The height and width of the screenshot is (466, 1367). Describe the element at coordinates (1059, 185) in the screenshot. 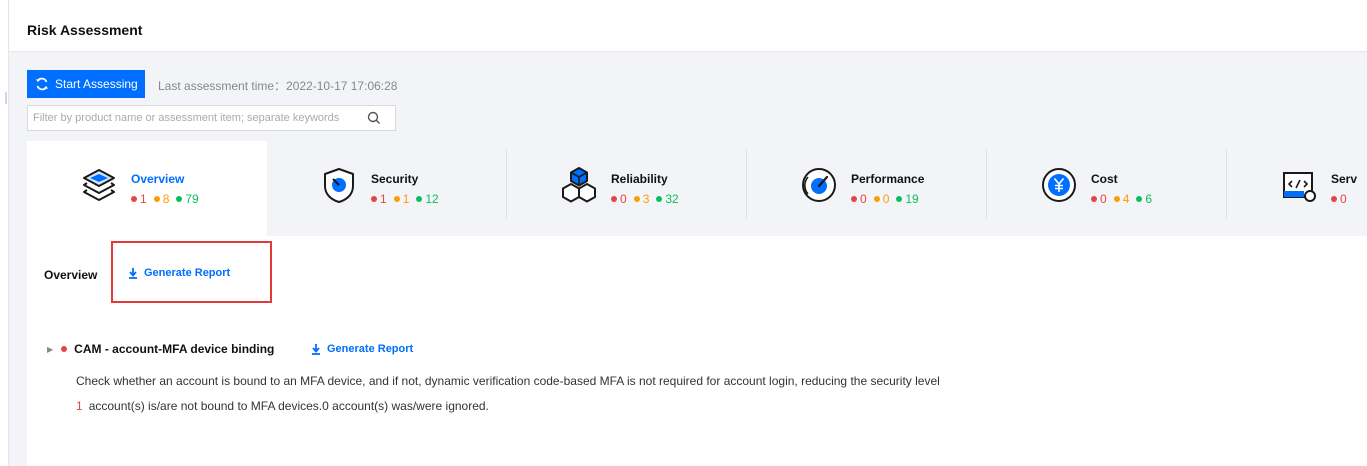

I see `yen-icon` at that location.